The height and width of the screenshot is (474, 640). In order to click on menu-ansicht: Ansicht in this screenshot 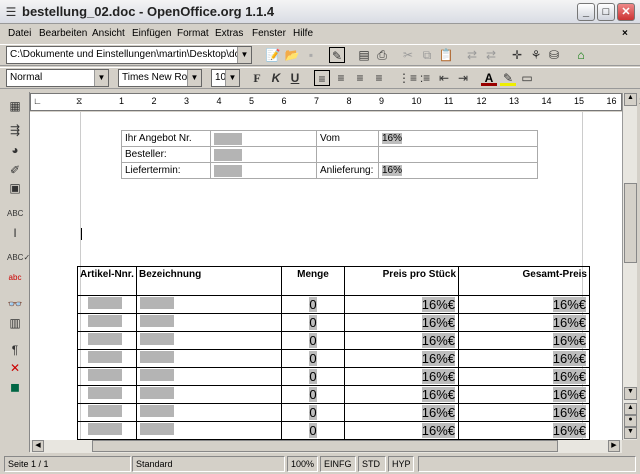, I will do `click(108, 33)`.